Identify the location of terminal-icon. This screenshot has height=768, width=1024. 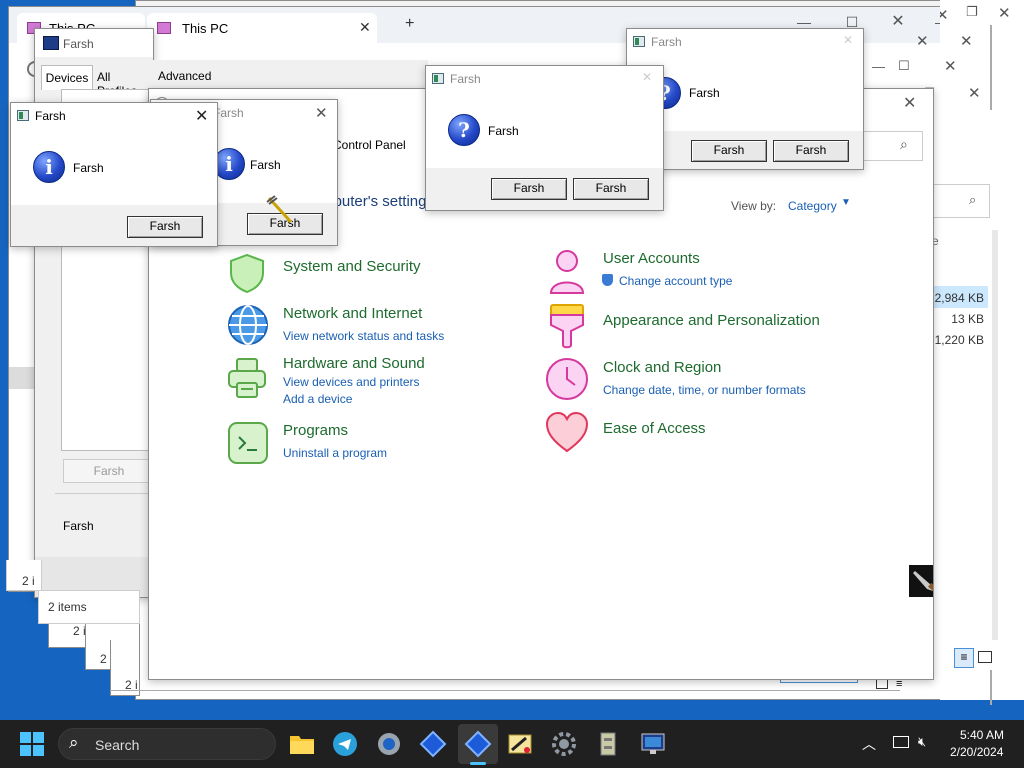
(248, 443).